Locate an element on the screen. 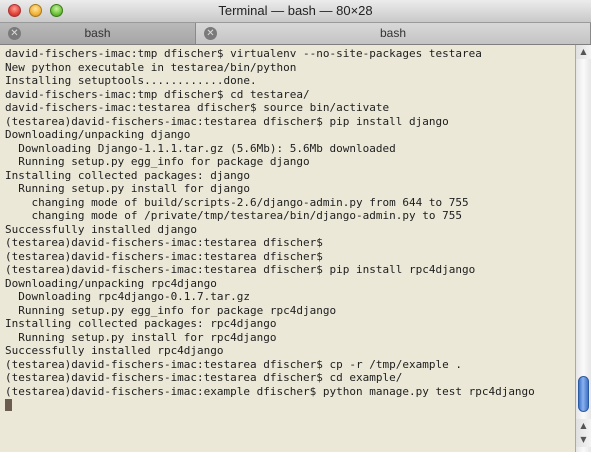 The image size is (591, 452). terminal-line: Downloading rpc4django-0.1.7.tar.gz is located at coordinates (128, 296).